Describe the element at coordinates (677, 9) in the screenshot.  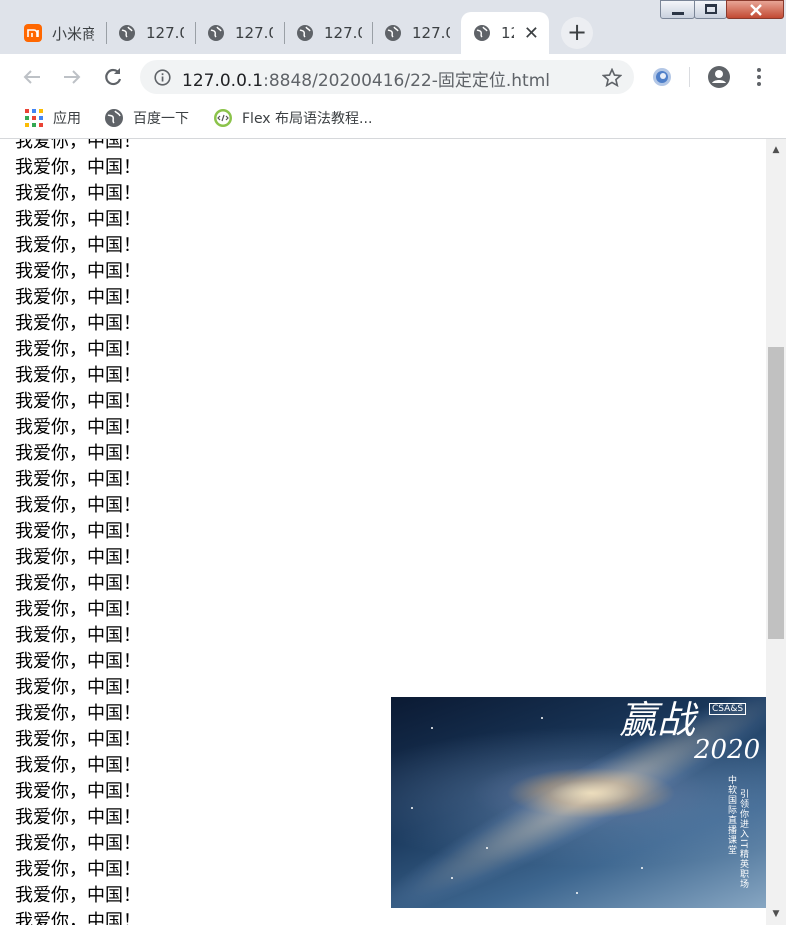
I see `minimize-button` at that location.